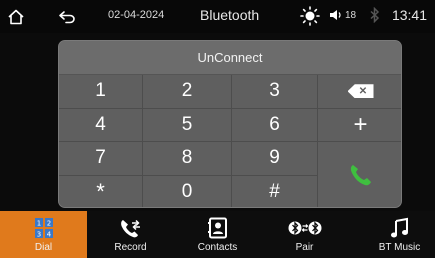  Describe the element at coordinates (131, 228) in the screenshot. I see `call-record-icon` at that location.